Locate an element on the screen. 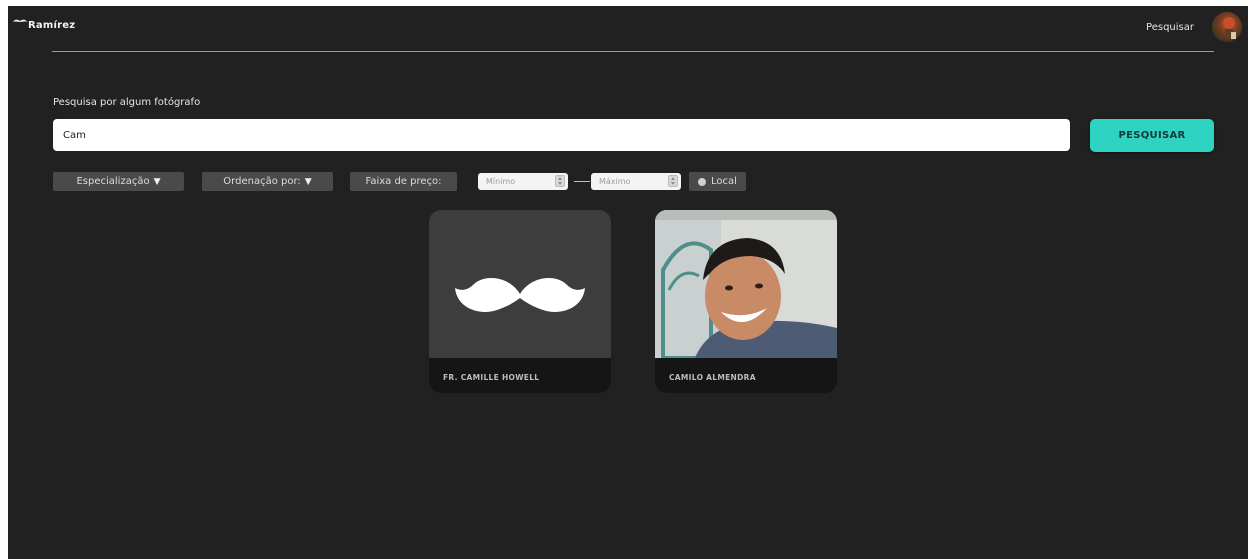  photographer-card: CAMILO ALMENDRA is located at coordinates (746, 301).